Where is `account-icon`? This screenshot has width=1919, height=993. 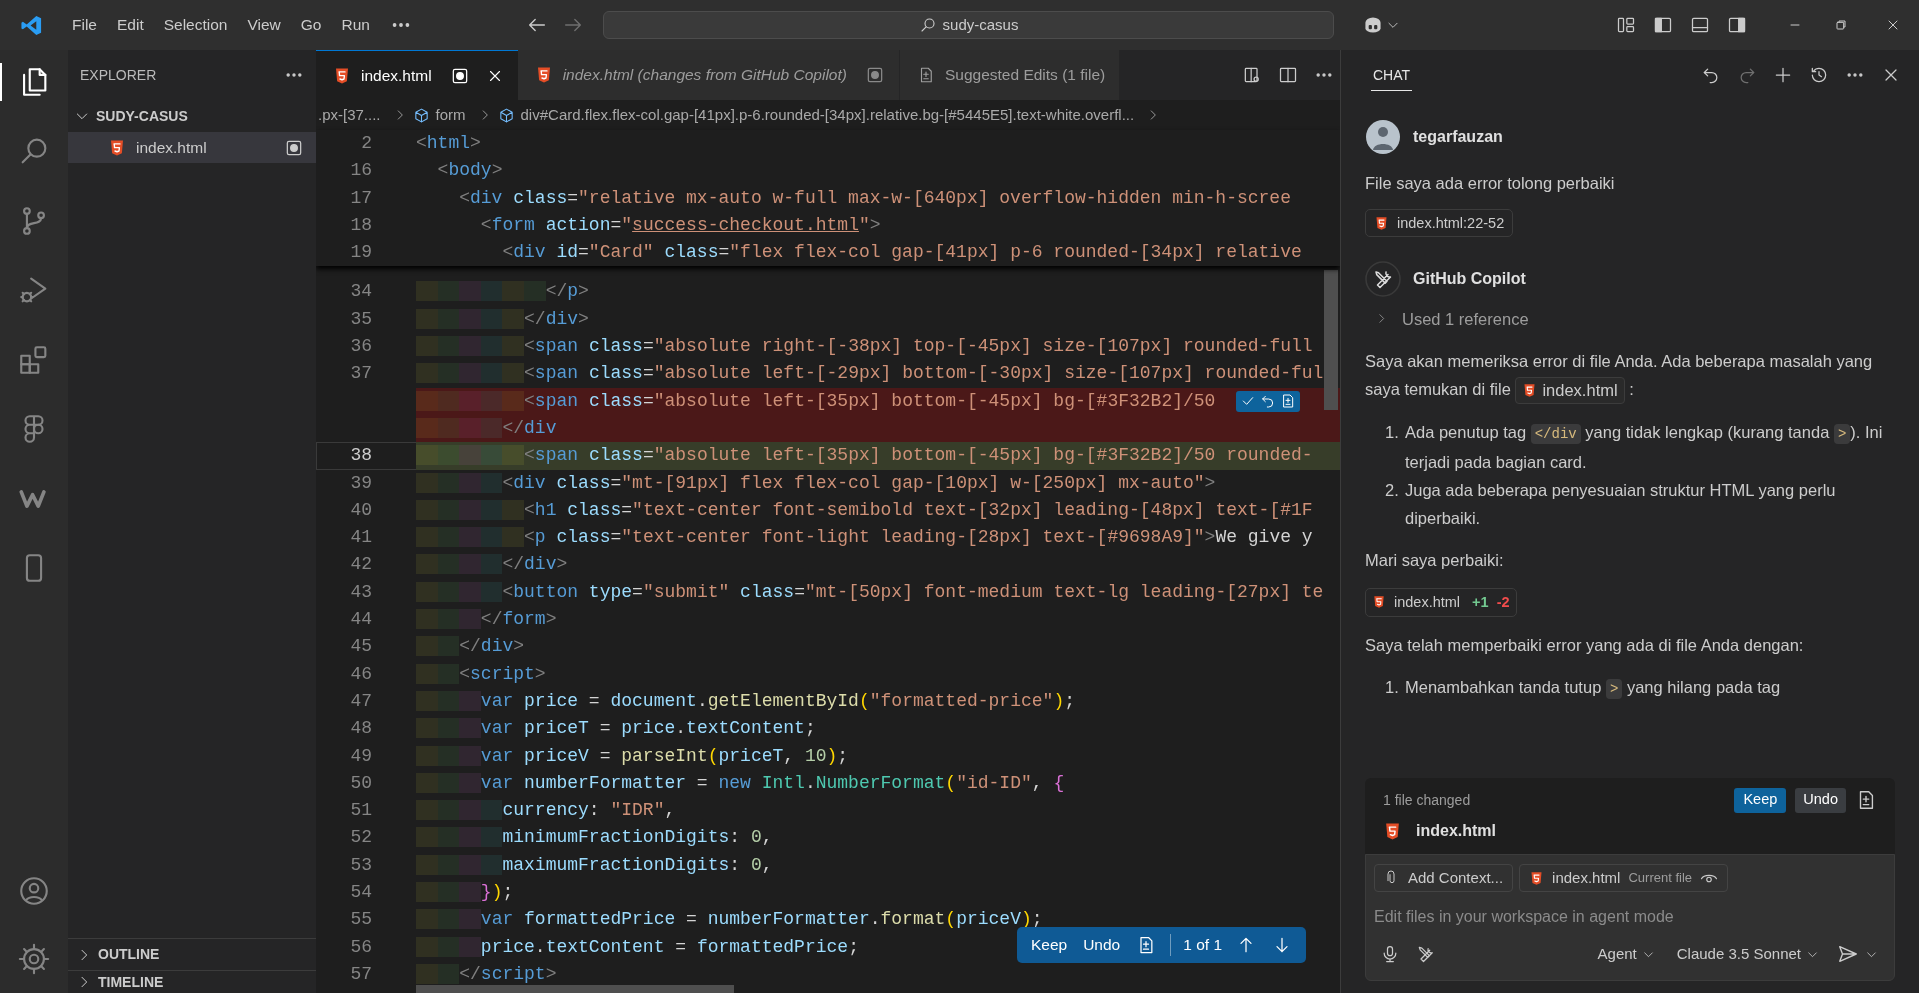 account-icon is located at coordinates (34, 891).